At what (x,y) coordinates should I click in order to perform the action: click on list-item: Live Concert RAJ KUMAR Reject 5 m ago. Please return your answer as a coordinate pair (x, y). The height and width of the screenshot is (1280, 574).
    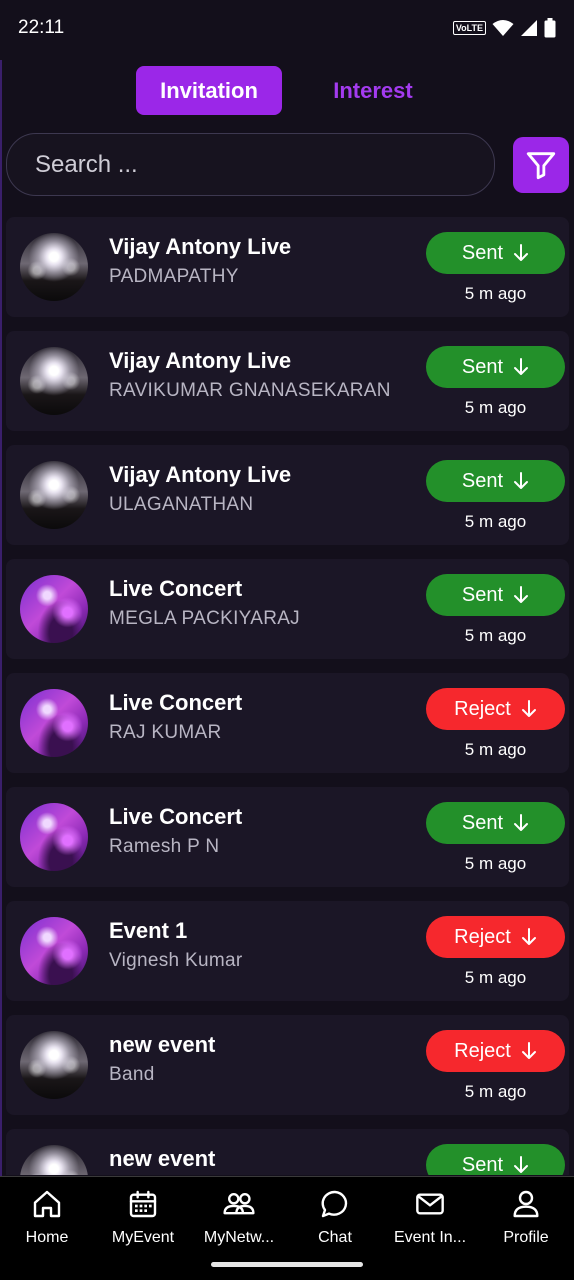
    Looking at the image, I should click on (287, 723).